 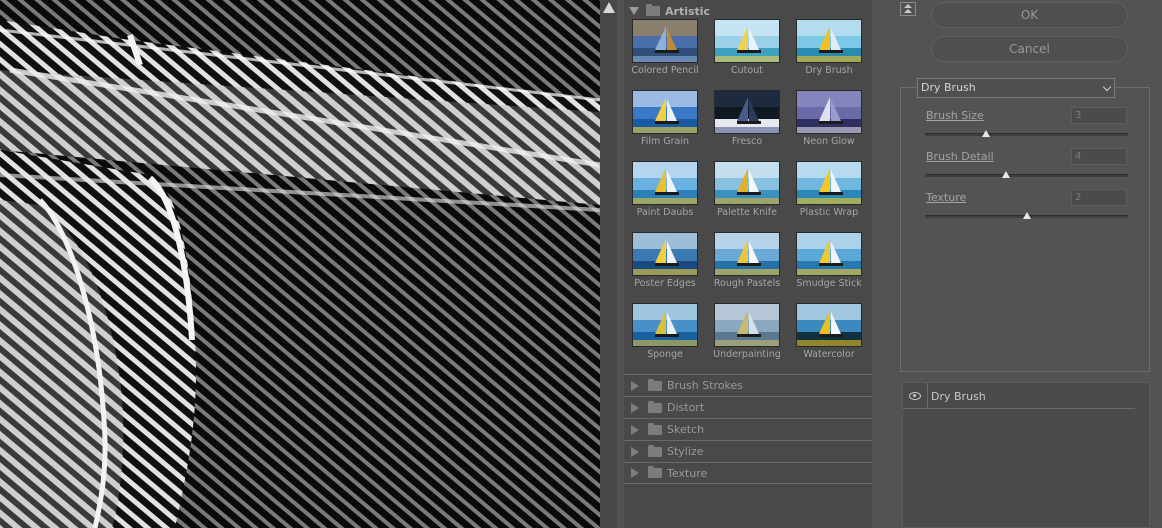 What do you see at coordinates (960, 156) in the screenshot?
I see `brush-detail-label: Brush Detail` at bounding box center [960, 156].